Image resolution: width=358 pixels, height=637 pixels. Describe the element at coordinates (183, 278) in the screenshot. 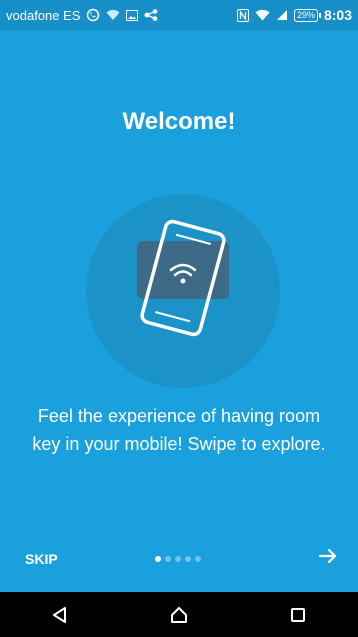

I see `phone-wifi-key-icon` at that location.